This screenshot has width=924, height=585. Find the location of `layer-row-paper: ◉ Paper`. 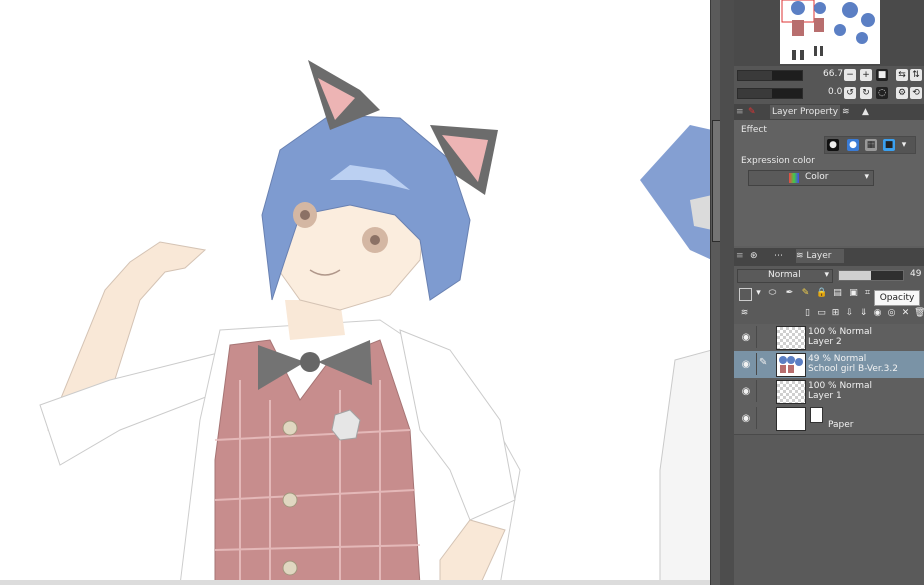

layer-row-paper: ◉ Paper is located at coordinates (829, 420).